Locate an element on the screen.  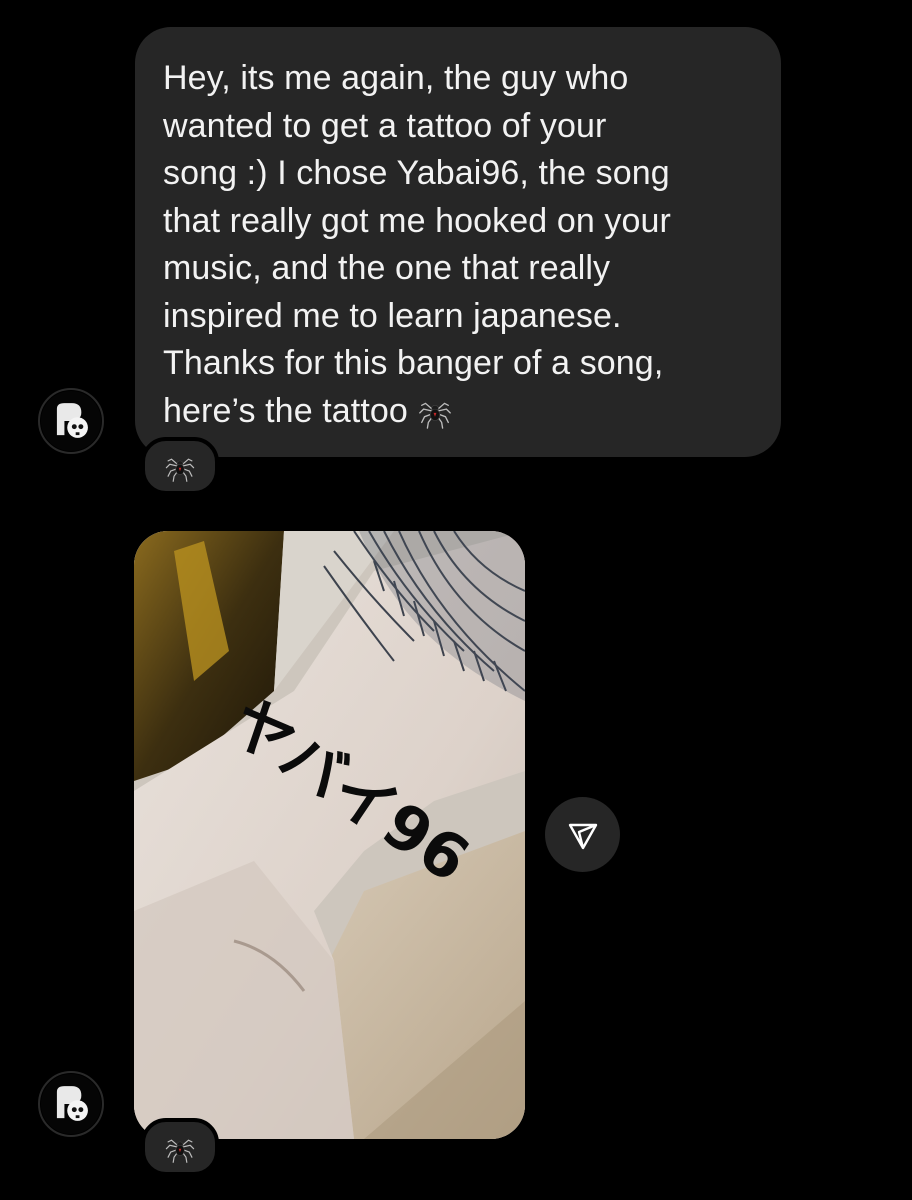
message-reaction is located at coordinates (180, 466).